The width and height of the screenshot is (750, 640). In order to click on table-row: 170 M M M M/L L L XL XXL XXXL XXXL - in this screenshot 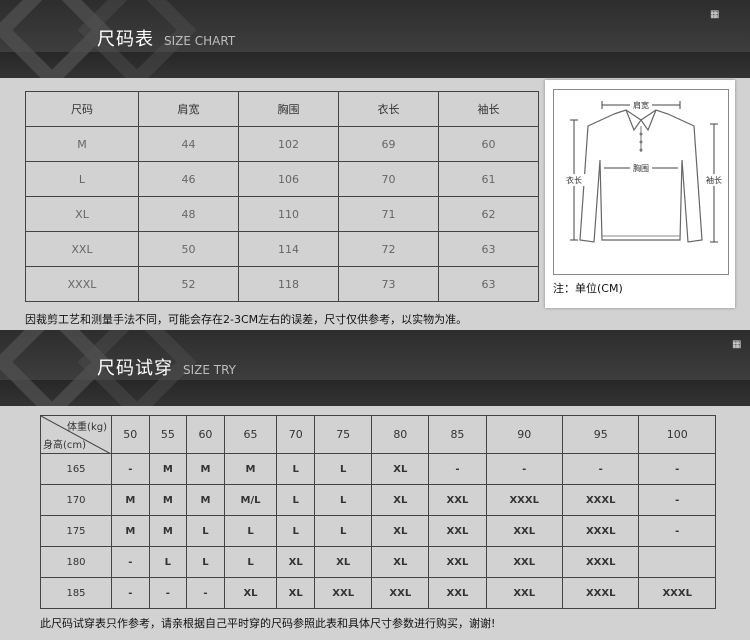, I will do `click(378, 500)`.